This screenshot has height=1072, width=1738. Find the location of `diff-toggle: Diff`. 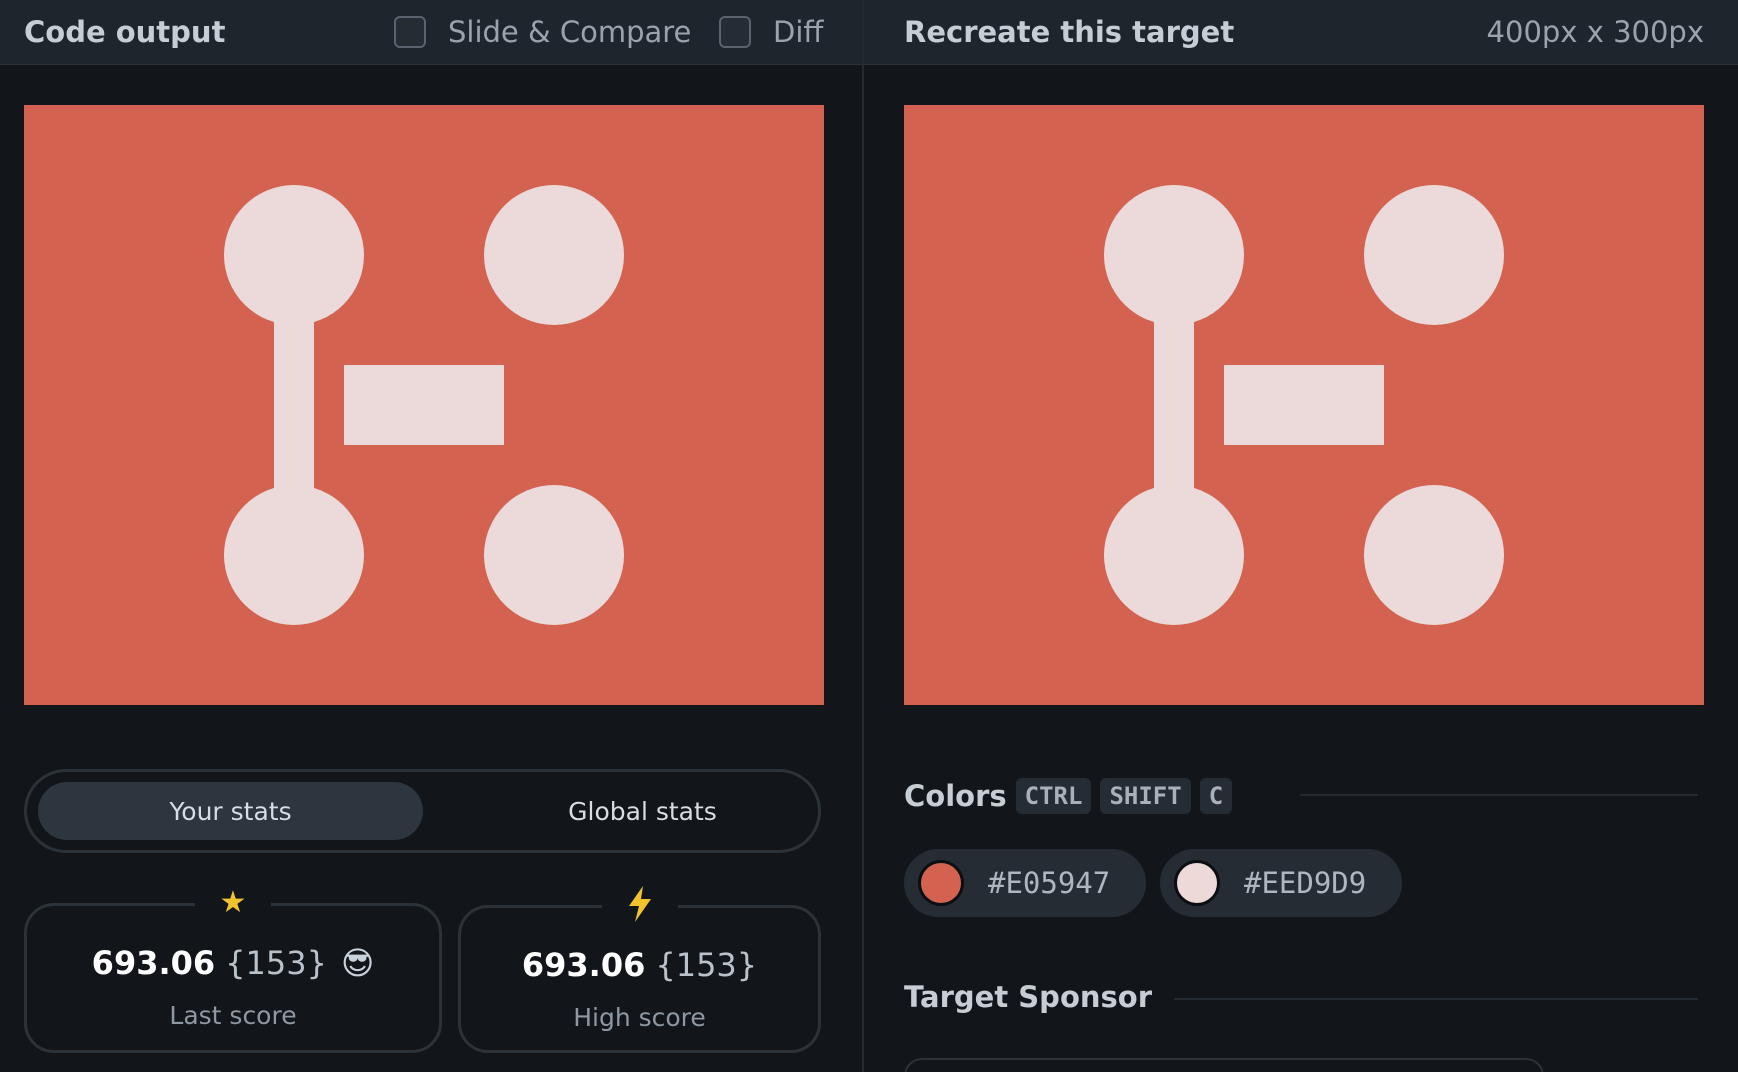

diff-toggle: Diff is located at coordinates (771, 32).